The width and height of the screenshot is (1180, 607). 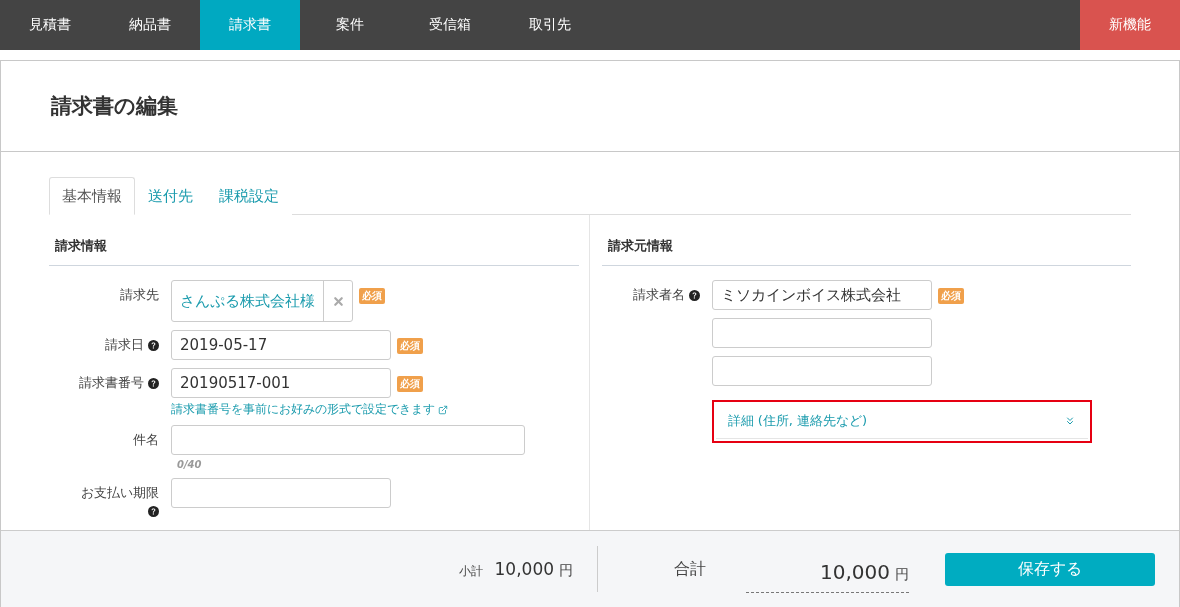 What do you see at coordinates (146, 440) in the screenshot?
I see `field-label: 件名` at bounding box center [146, 440].